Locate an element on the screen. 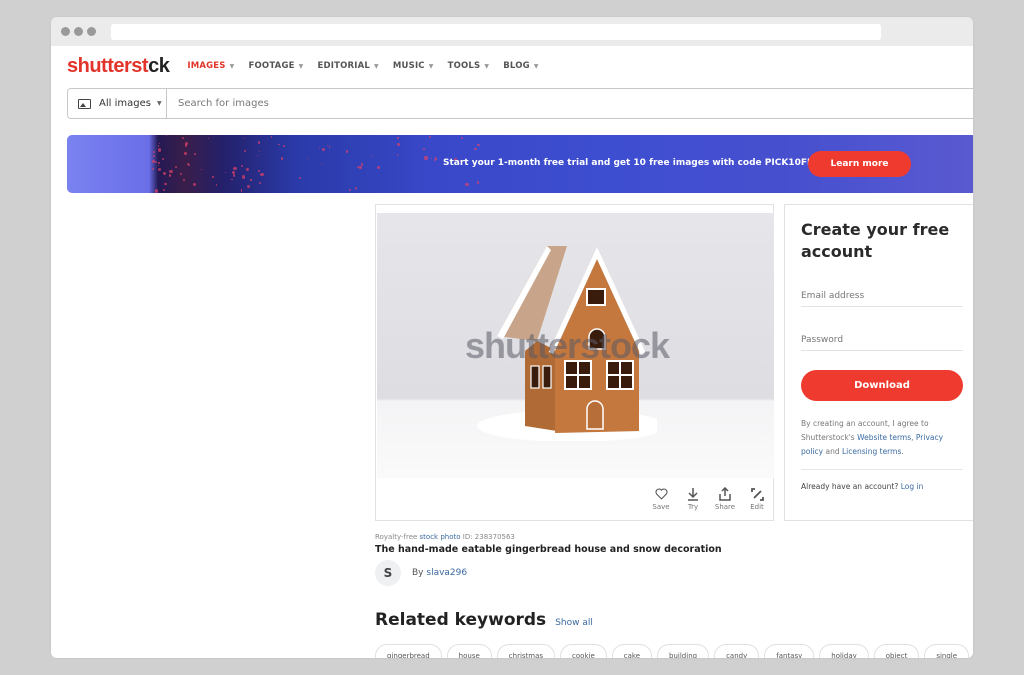  share-button: Share is located at coordinates (725, 499).